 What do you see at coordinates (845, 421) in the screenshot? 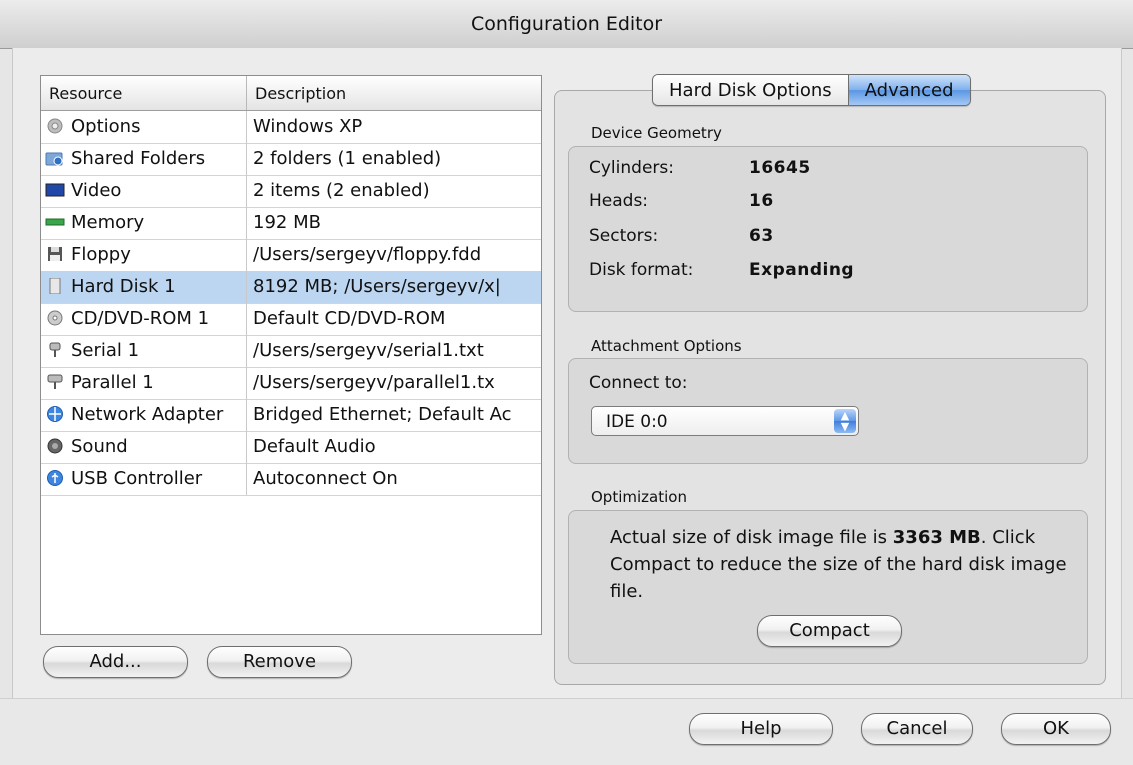
I see `select-arrows-icon: ▲ ▼` at bounding box center [845, 421].